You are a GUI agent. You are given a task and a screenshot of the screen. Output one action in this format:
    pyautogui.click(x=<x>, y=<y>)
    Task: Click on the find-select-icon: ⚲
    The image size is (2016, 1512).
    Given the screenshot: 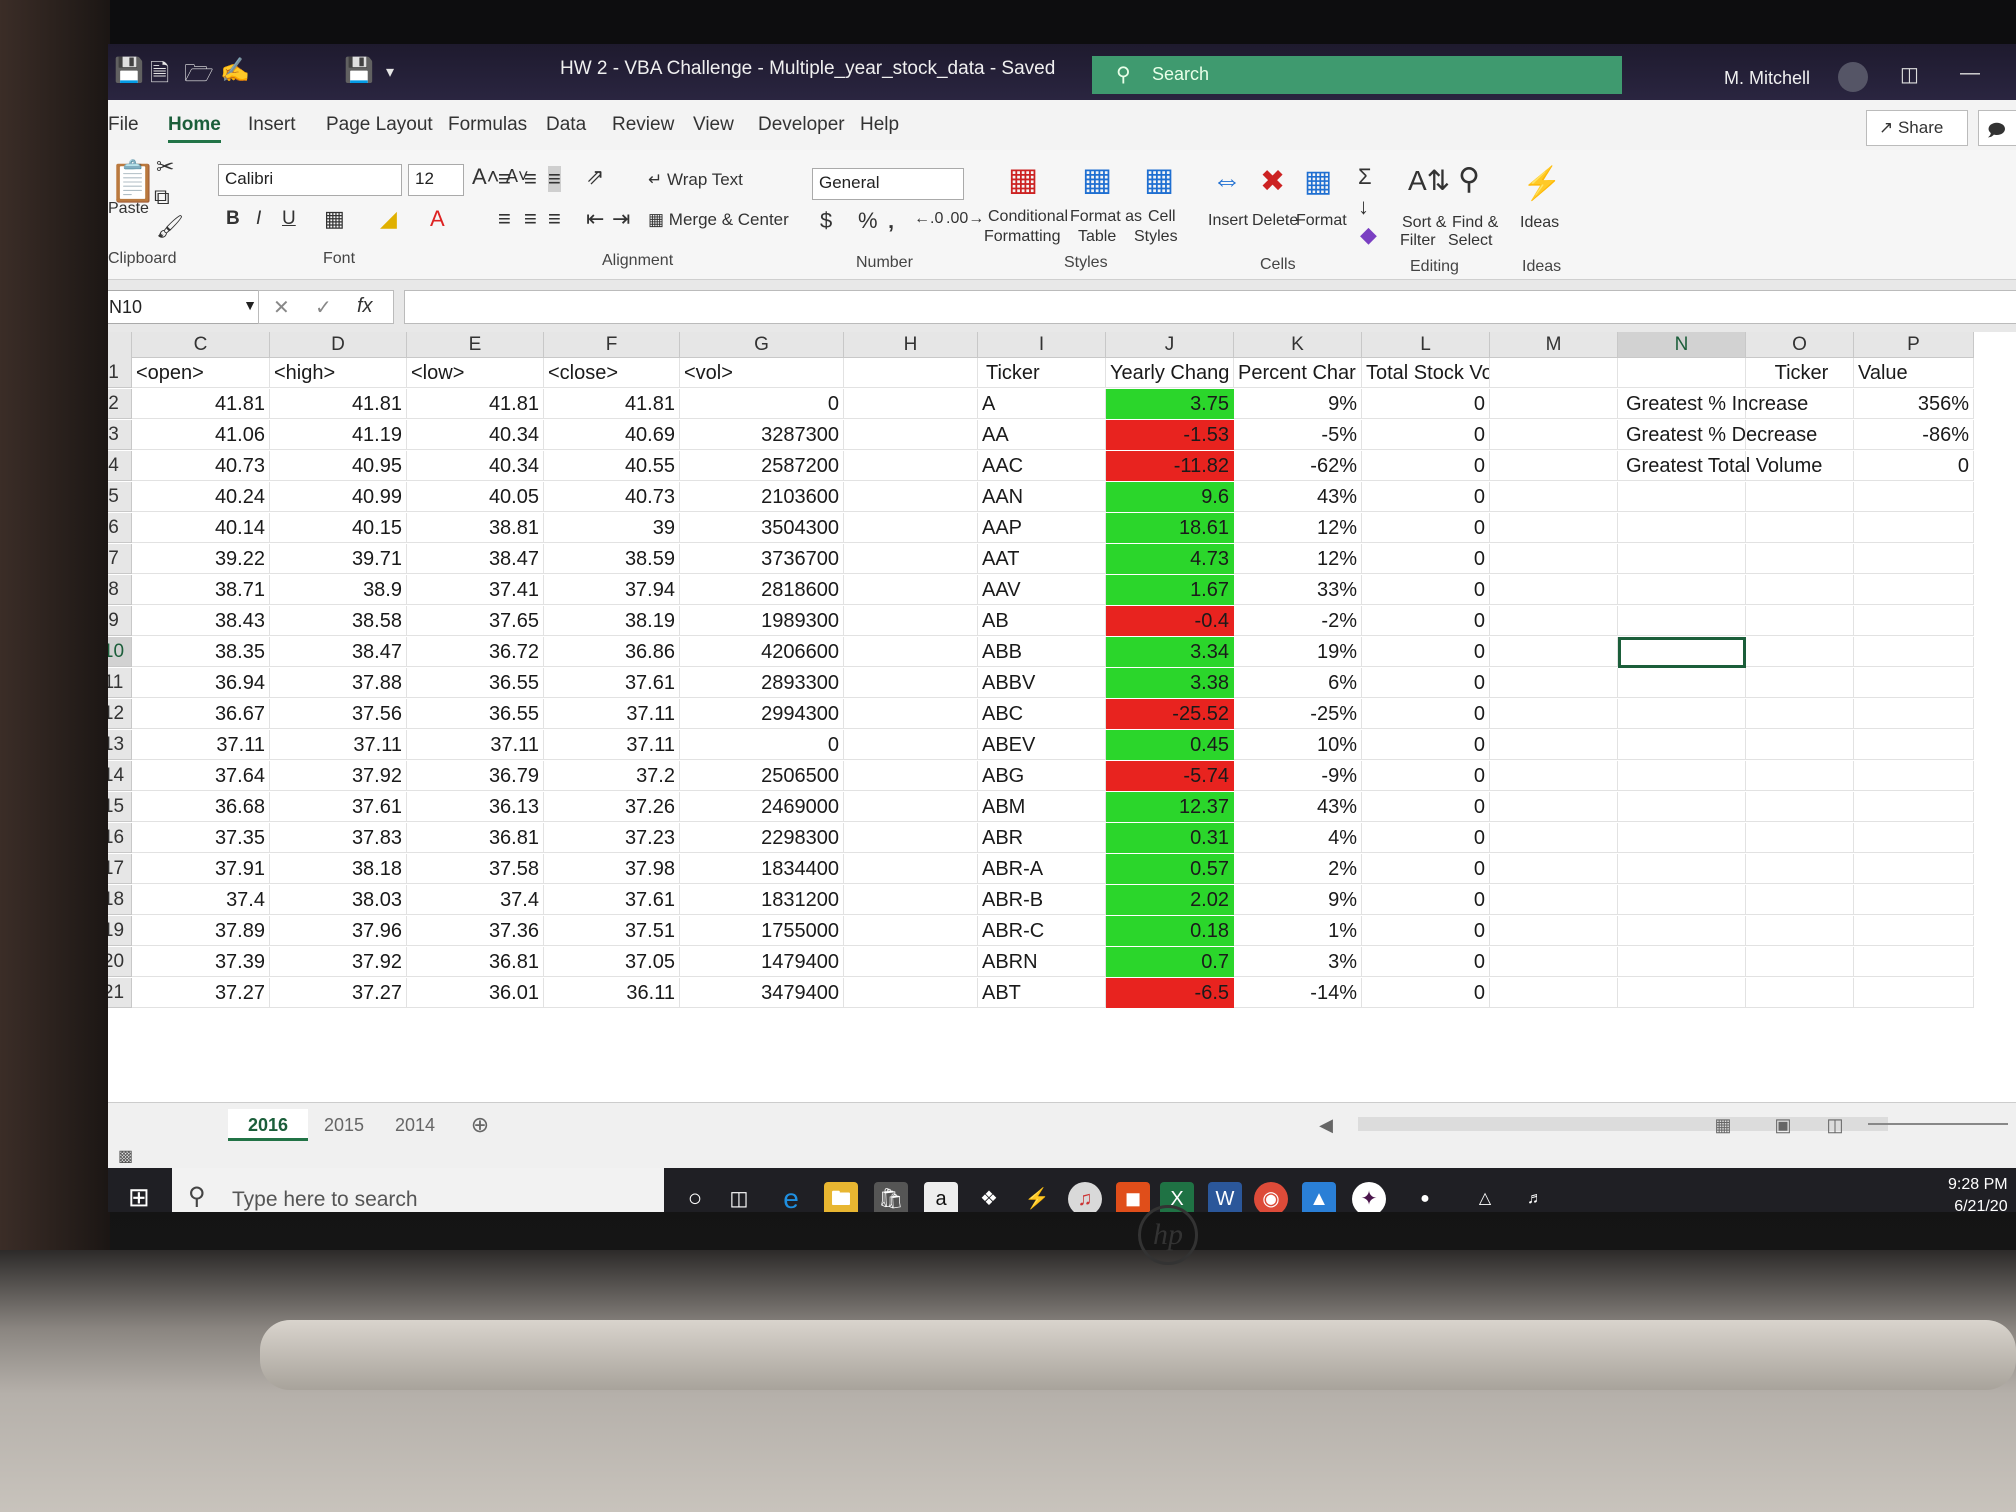 What is the action you would take?
    pyautogui.click(x=1469, y=179)
    